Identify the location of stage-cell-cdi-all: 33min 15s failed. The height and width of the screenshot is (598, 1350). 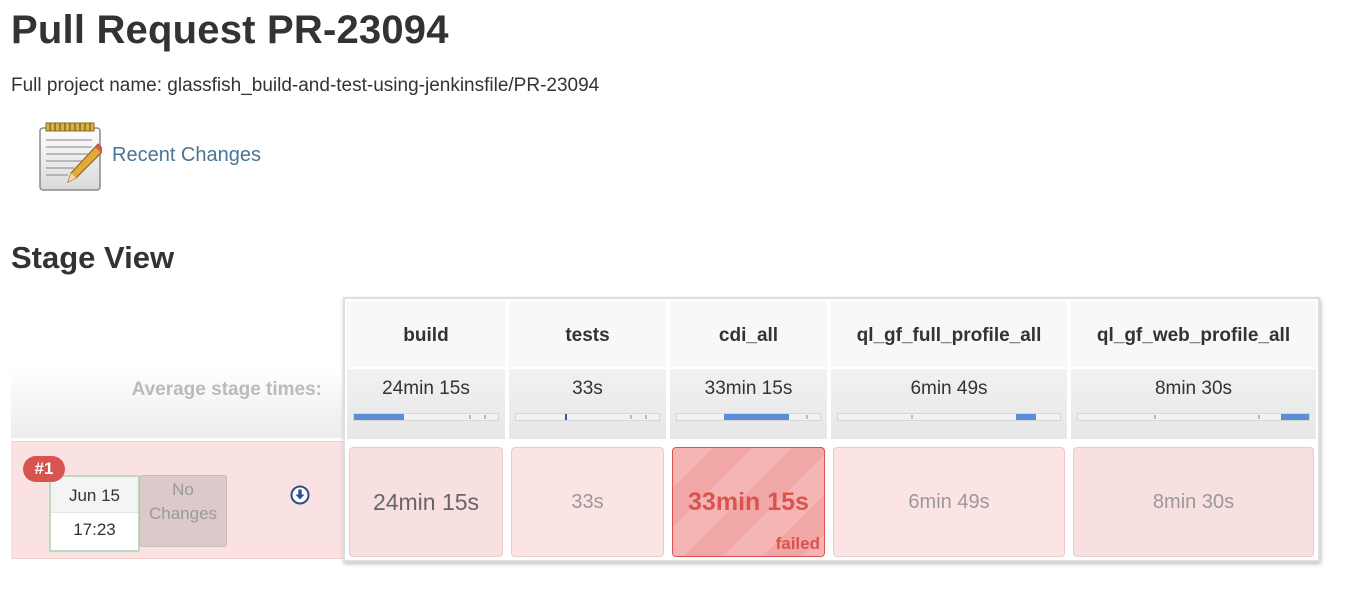
(748, 502).